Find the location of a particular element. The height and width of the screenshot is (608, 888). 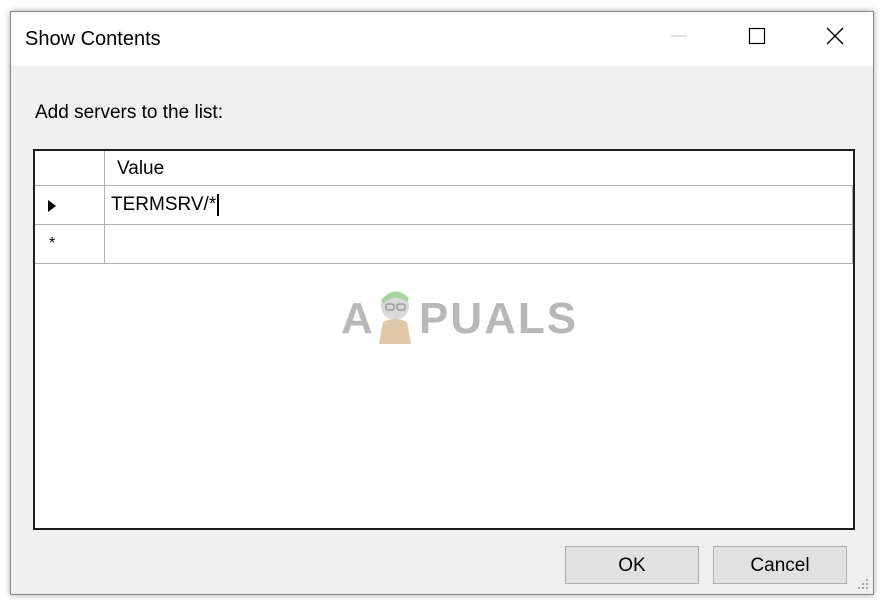

close-button is located at coordinates (835, 36).